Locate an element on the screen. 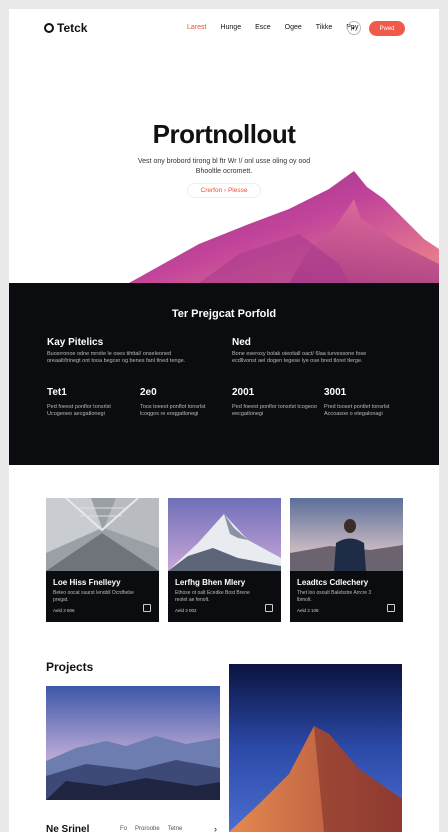 The image size is (448, 832). nav-link-1: Larest is located at coordinates (196, 27).